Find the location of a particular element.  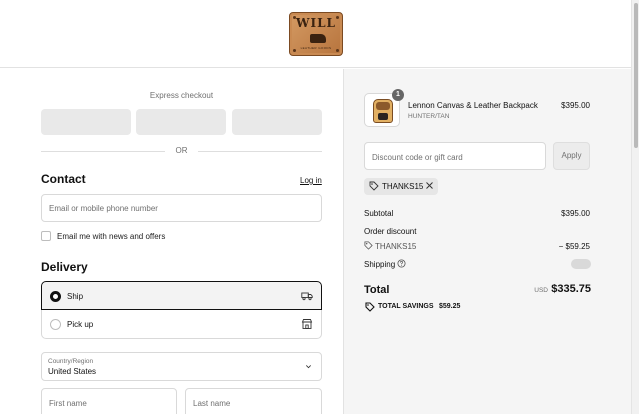

first-name-placeholder: First name is located at coordinates (68, 403).